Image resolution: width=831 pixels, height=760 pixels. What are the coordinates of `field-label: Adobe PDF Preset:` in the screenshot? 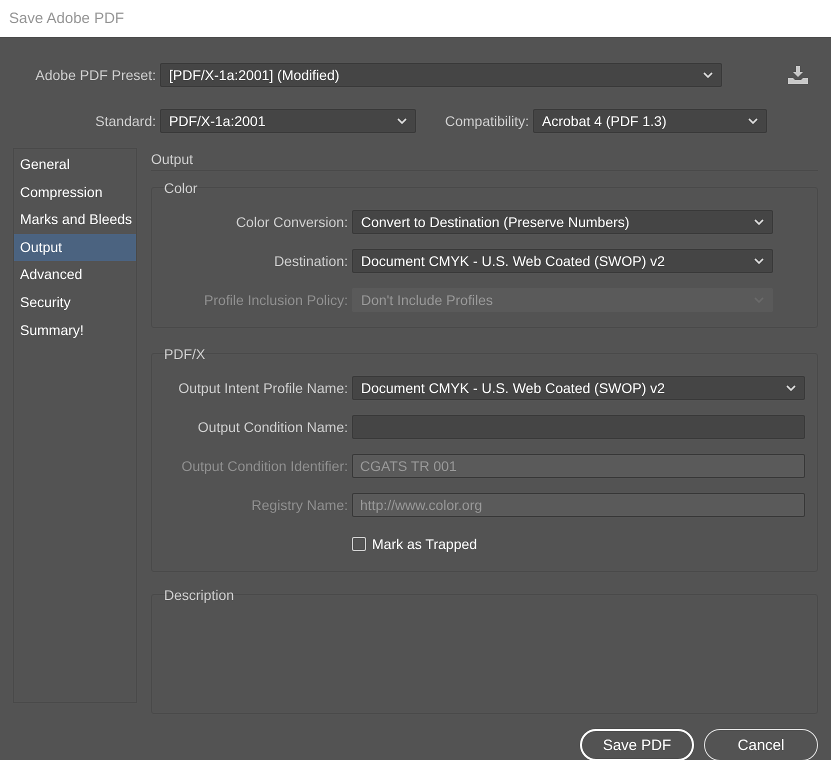 It's located at (95, 75).